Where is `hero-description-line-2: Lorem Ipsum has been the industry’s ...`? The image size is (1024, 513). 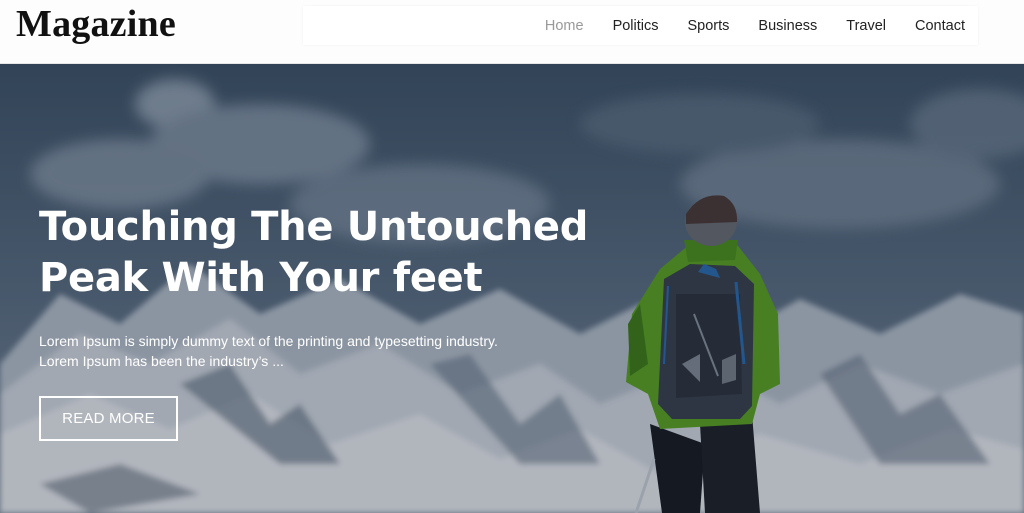
hero-description-line-2: Lorem Ipsum has been the industry’s ... is located at coordinates (161, 361).